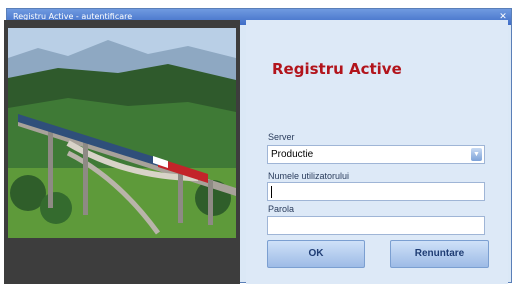  Describe the element at coordinates (316, 254) in the screenshot. I see `ok-button: OK` at that location.